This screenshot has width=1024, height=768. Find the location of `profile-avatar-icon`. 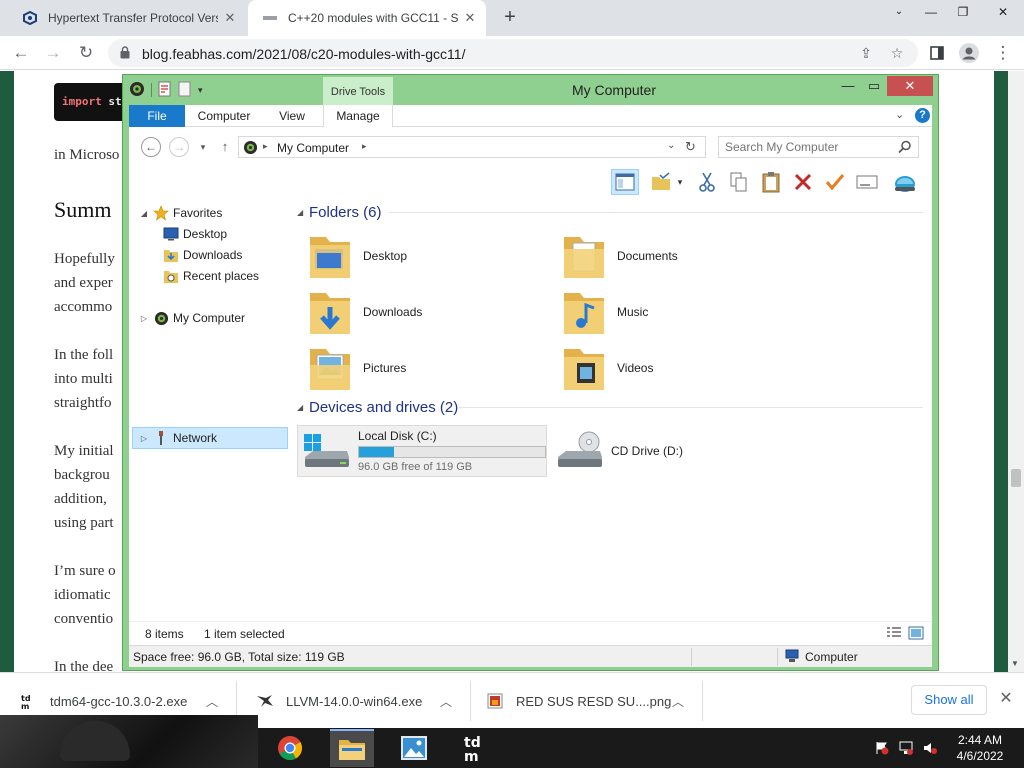

profile-avatar-icon is located at coordinates (969, 53).